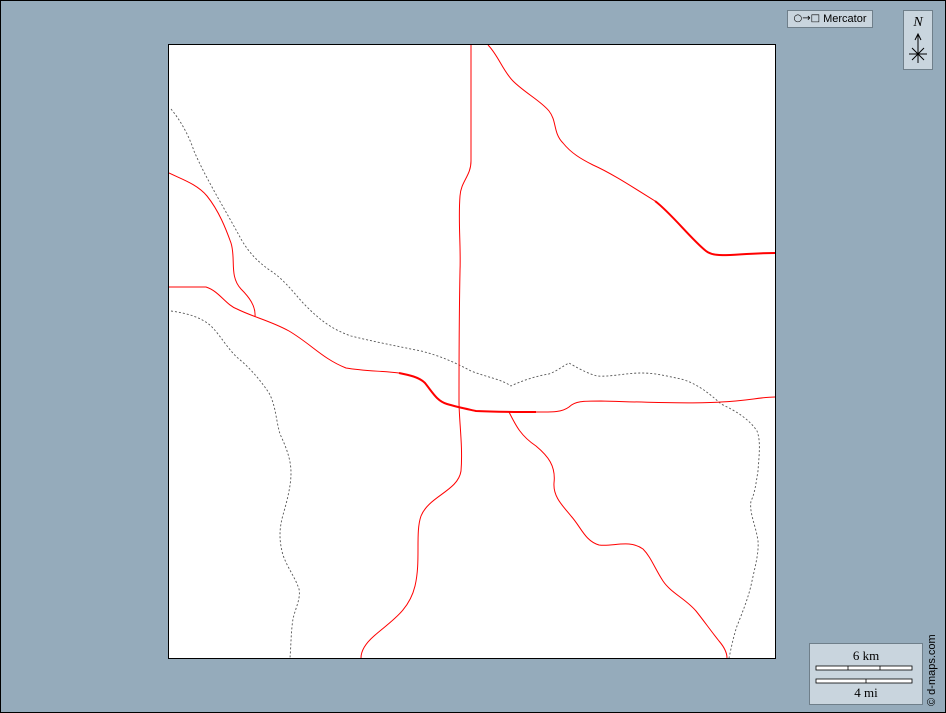 The width and height of the screenshot is (946, 713). I want to click on border-southwest, so click(235, 484).